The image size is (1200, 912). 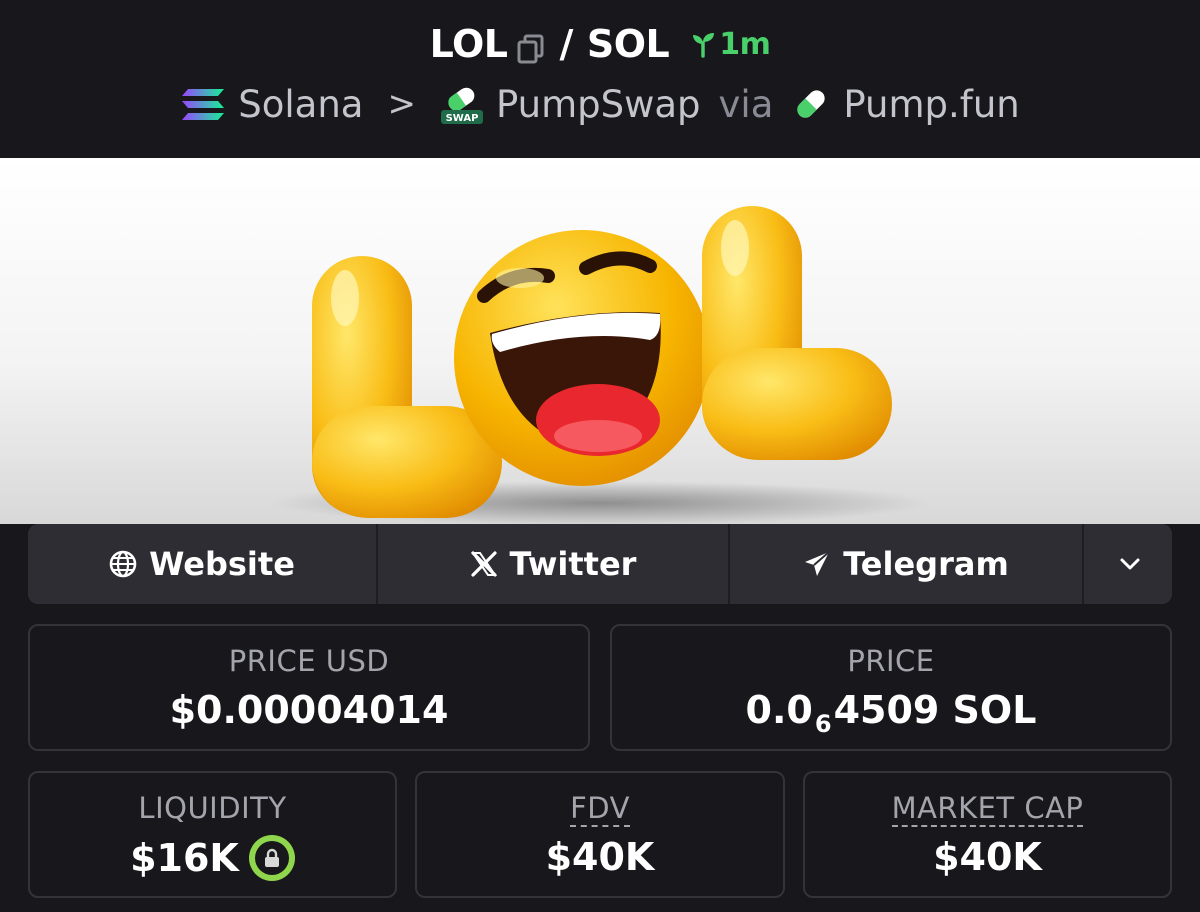 I want to click on breadcrumb-dex: PumpSwap, so click(x=598, y=104).